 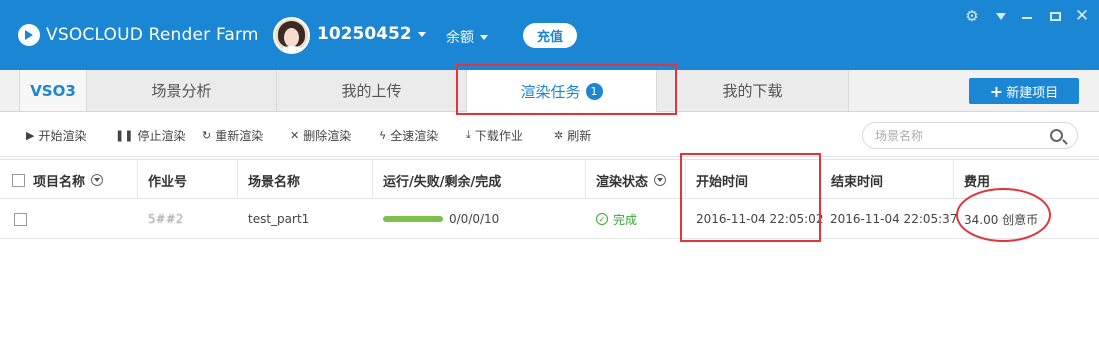 What do you see at coordinates (29, 35) in the screenshot?
I see `vsocloud-logo-icon` at bounding box center [29, 35].